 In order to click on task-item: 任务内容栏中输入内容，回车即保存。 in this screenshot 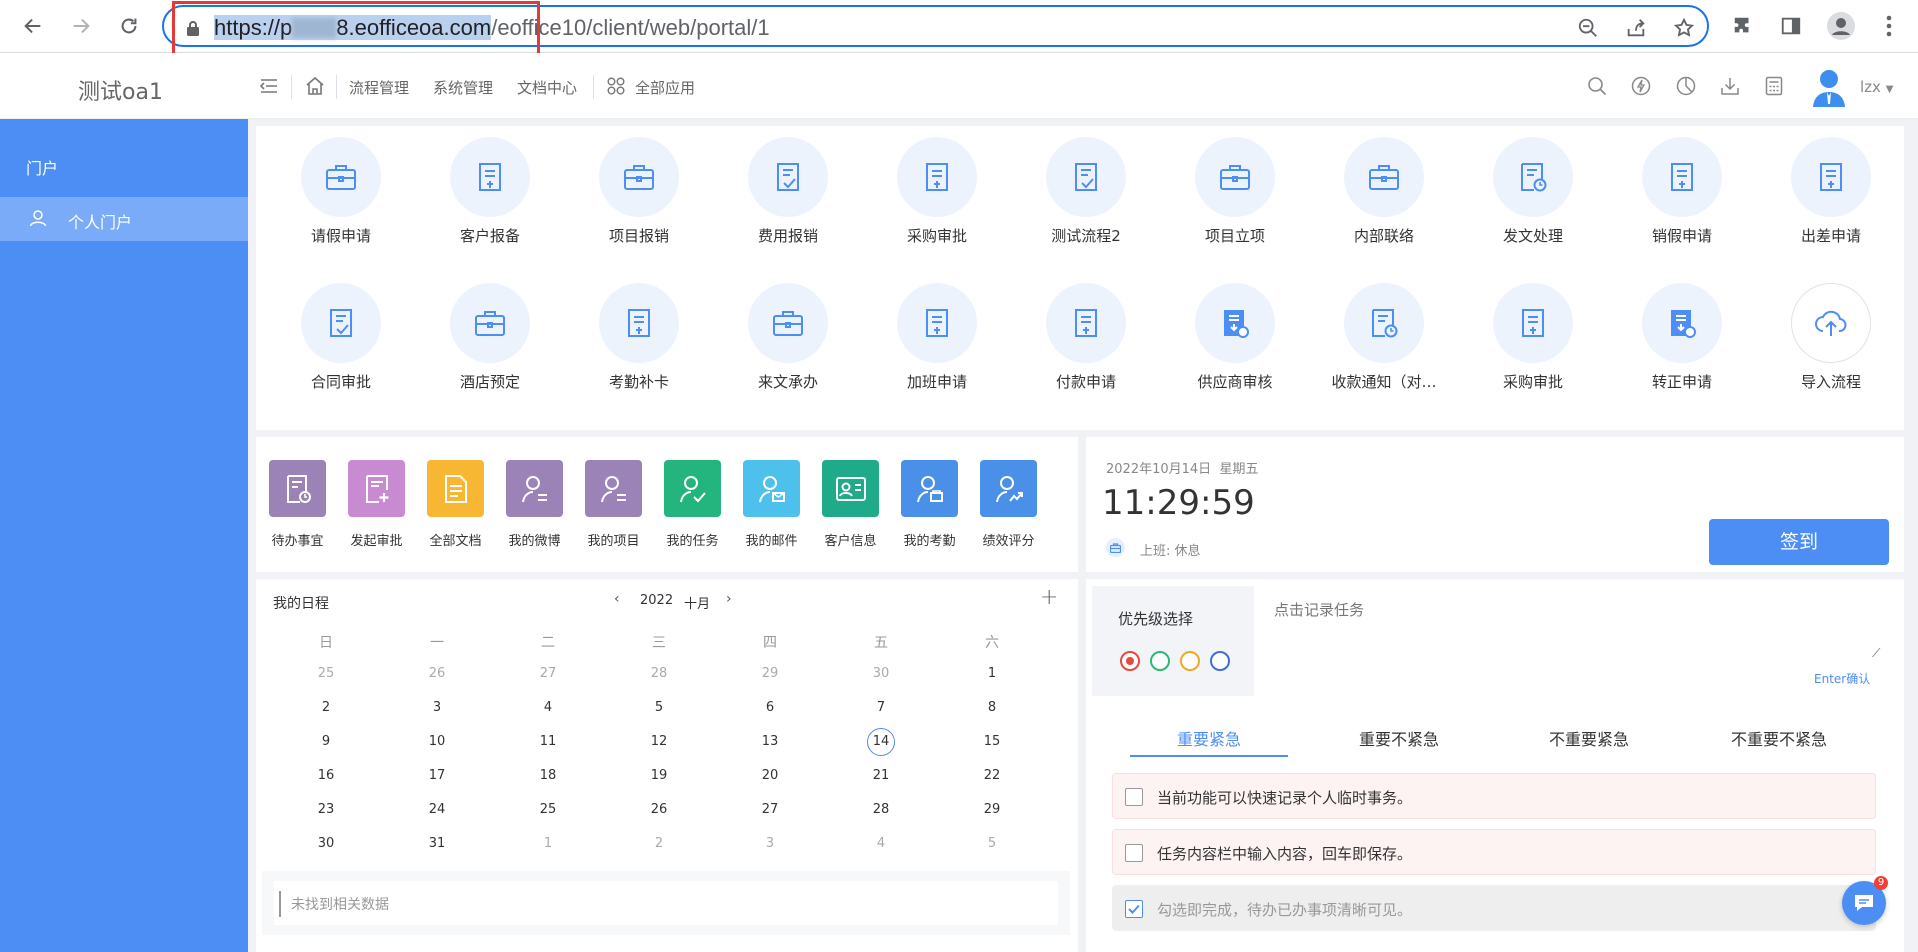, I will do `click(1494, 852)`.